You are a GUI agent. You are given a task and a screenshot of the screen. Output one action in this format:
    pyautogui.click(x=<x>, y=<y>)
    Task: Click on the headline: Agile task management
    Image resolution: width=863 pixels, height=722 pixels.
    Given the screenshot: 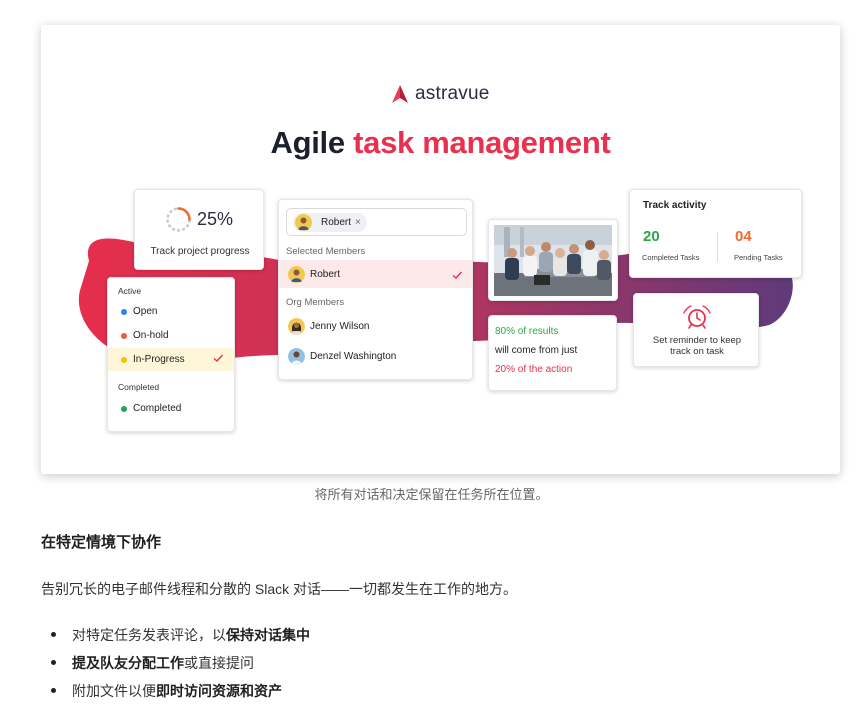 What is the action you would take?
    pyautogui.click(x=440, y=143)
    